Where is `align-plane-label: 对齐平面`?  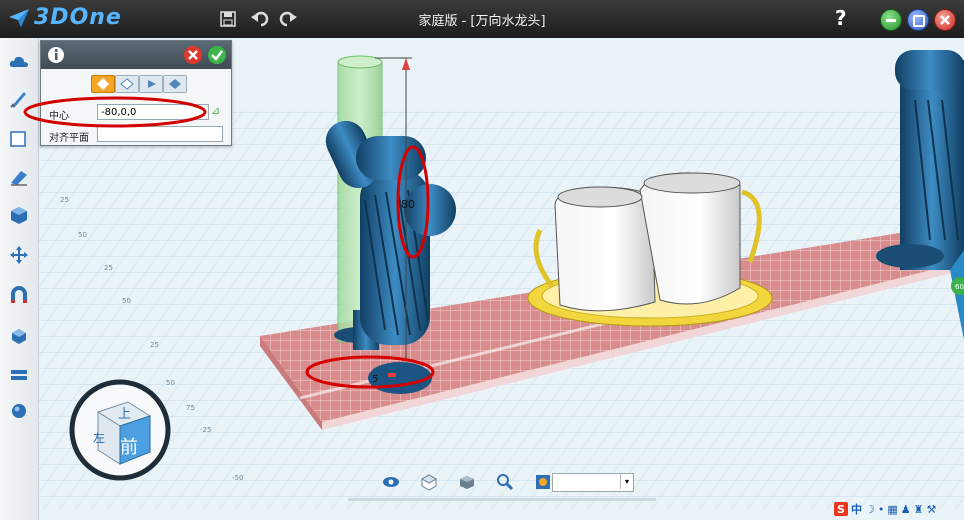 align-plane-label: 对齐平面 is located at coordinates (69, 138).